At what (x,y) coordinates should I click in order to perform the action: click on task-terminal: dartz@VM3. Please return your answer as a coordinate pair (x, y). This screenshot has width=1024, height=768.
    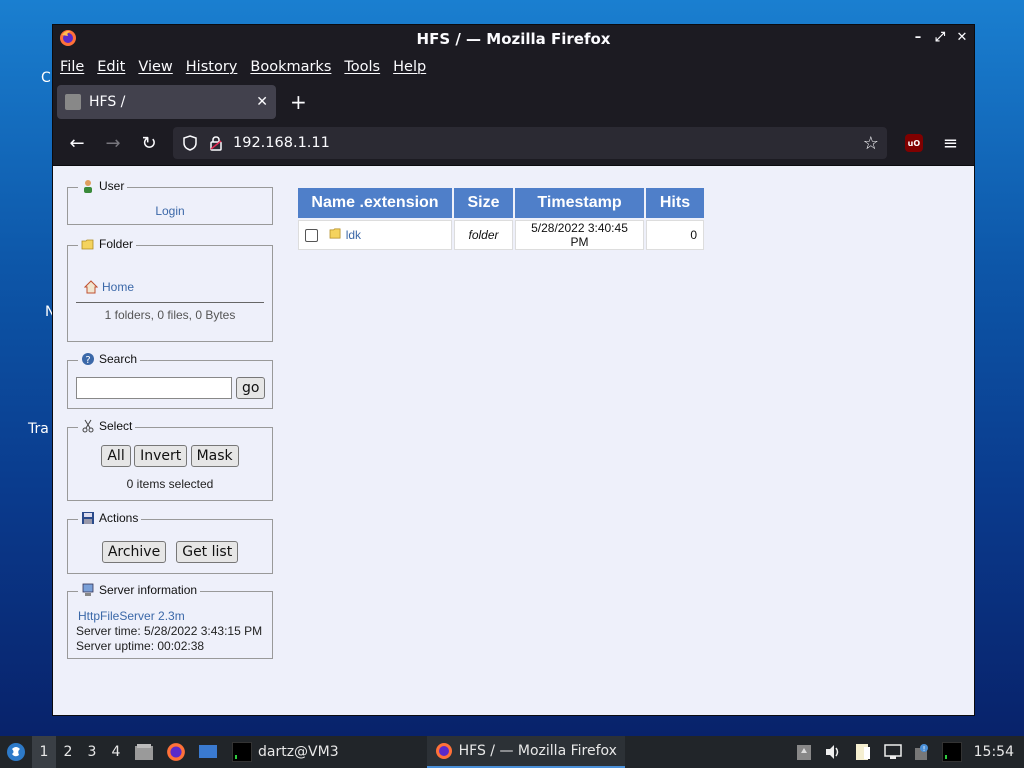
    Looking at the image, I should click on (285, 752).